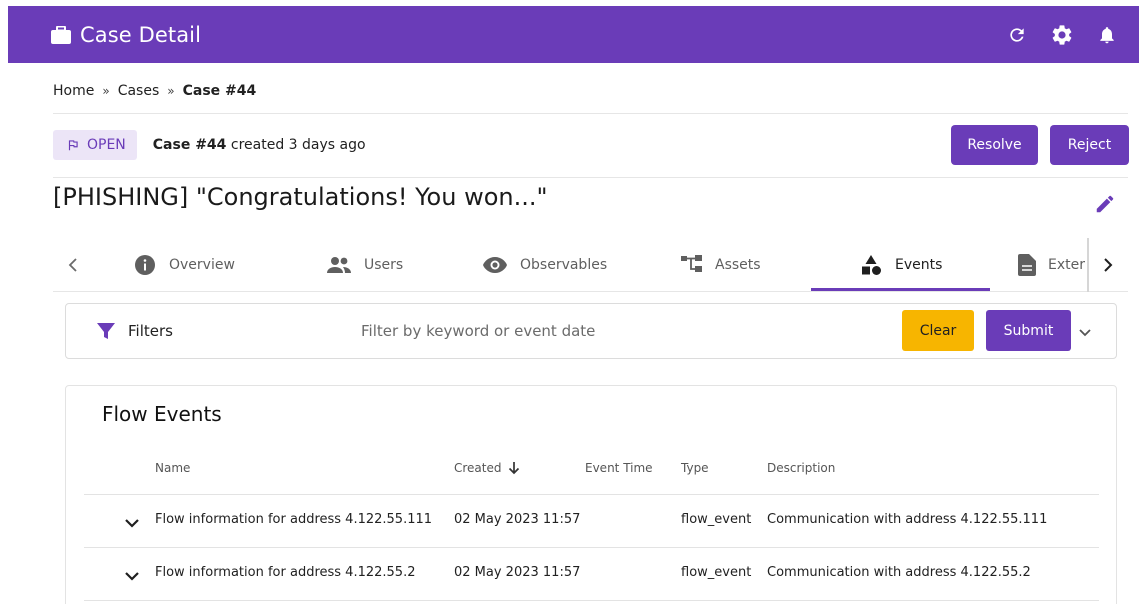  Describe the element at coordinates (1027, 265) in the screenshot. I see `document-icon` at that location.